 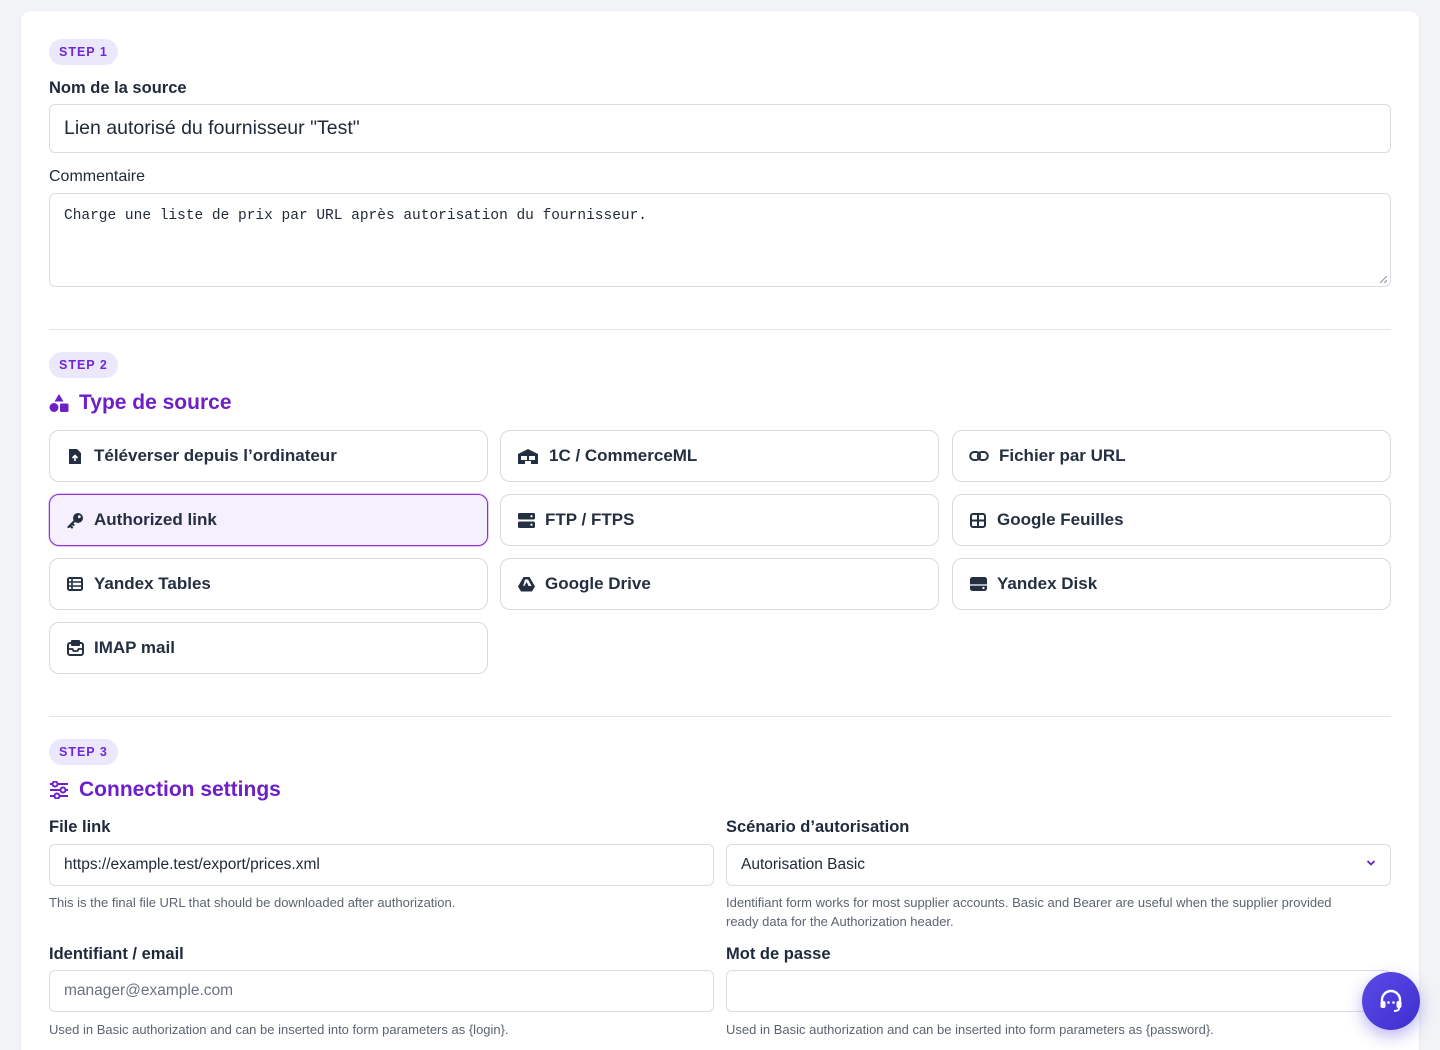 What do you see at coordinates (1171, 456) in the screenshot?
I see `source-option-file-url: Fichier par URL` at bounding box center [1171, 456].